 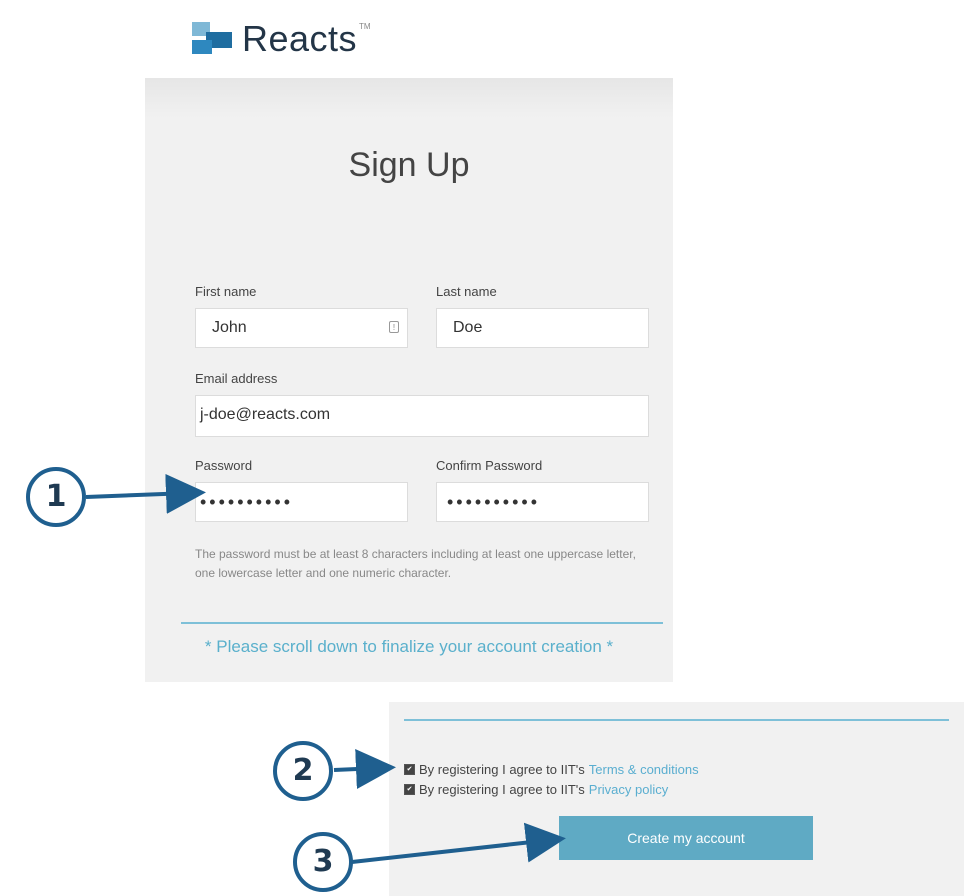 I want to click on callout-2: 2, so click(x=303, y=771).